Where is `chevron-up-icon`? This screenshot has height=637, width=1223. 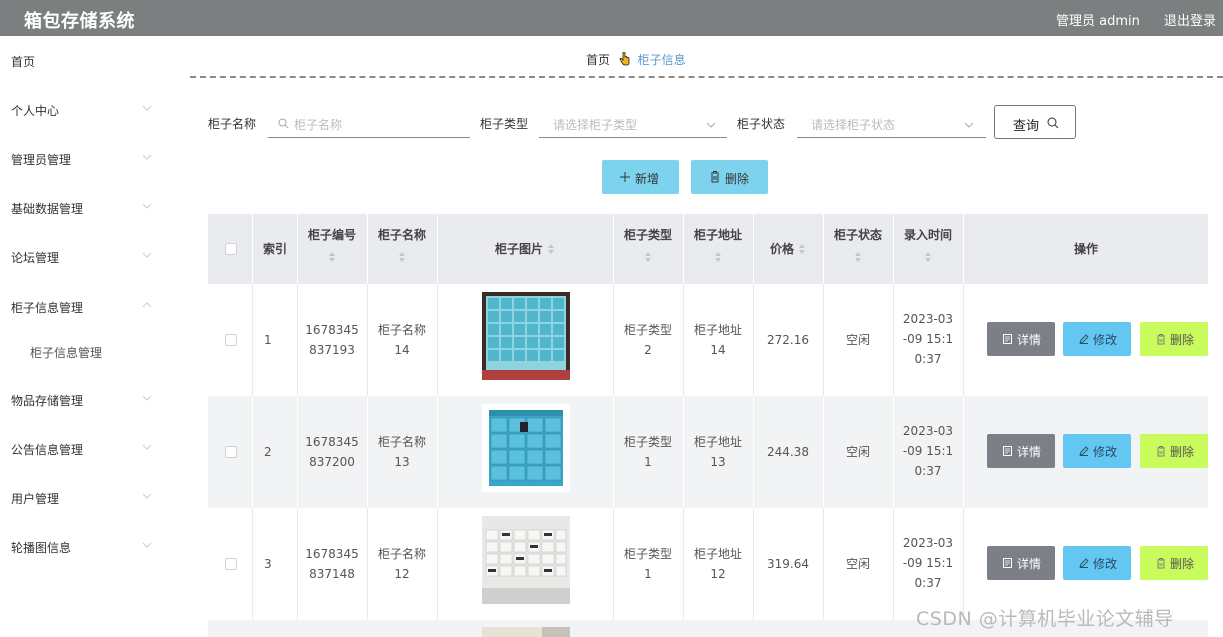 chevron-up-icon is located at coordinates (147, 305).